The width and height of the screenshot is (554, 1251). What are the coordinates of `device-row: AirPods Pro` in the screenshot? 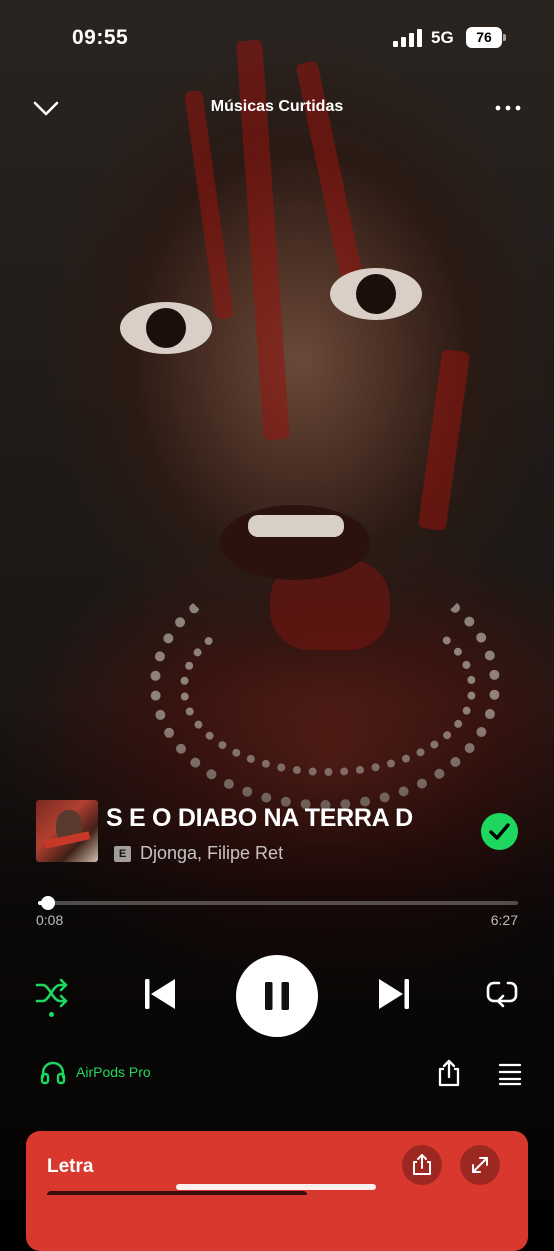 It's located at (277, 1073).